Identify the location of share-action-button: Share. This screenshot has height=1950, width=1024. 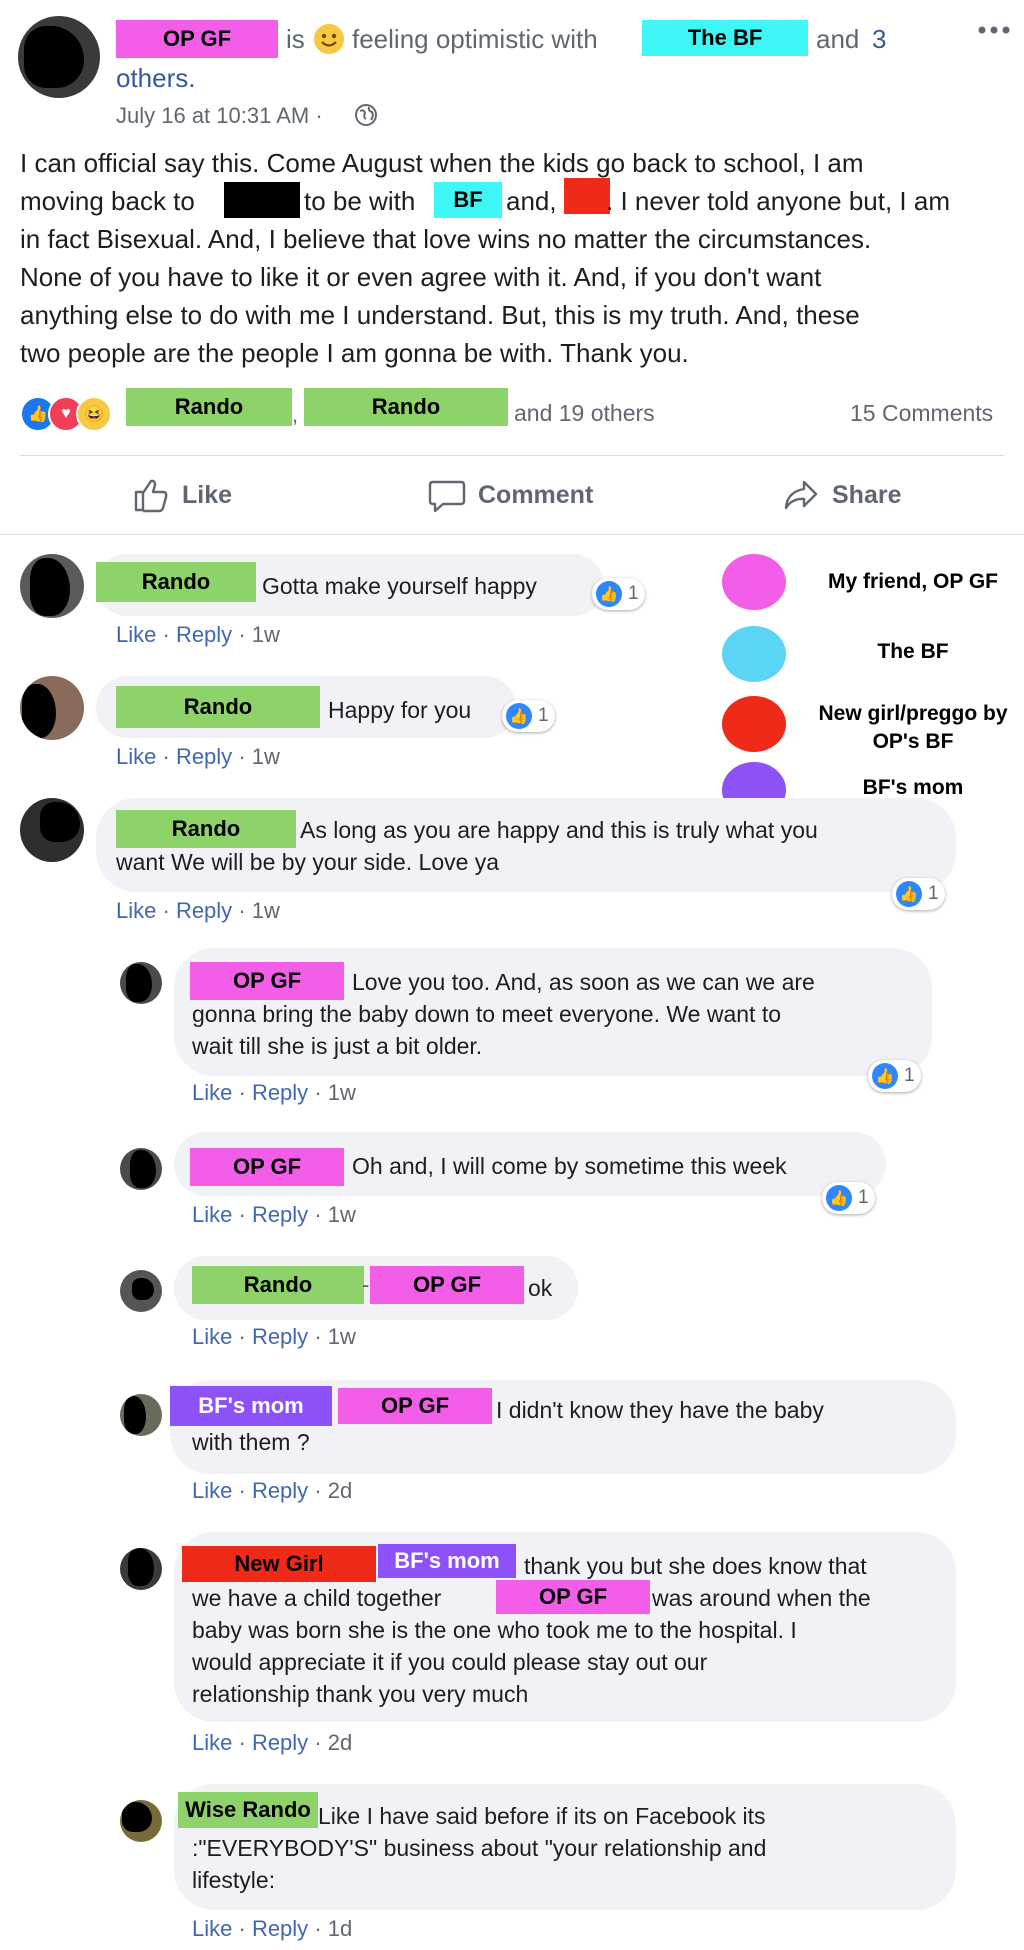
(841, 495).